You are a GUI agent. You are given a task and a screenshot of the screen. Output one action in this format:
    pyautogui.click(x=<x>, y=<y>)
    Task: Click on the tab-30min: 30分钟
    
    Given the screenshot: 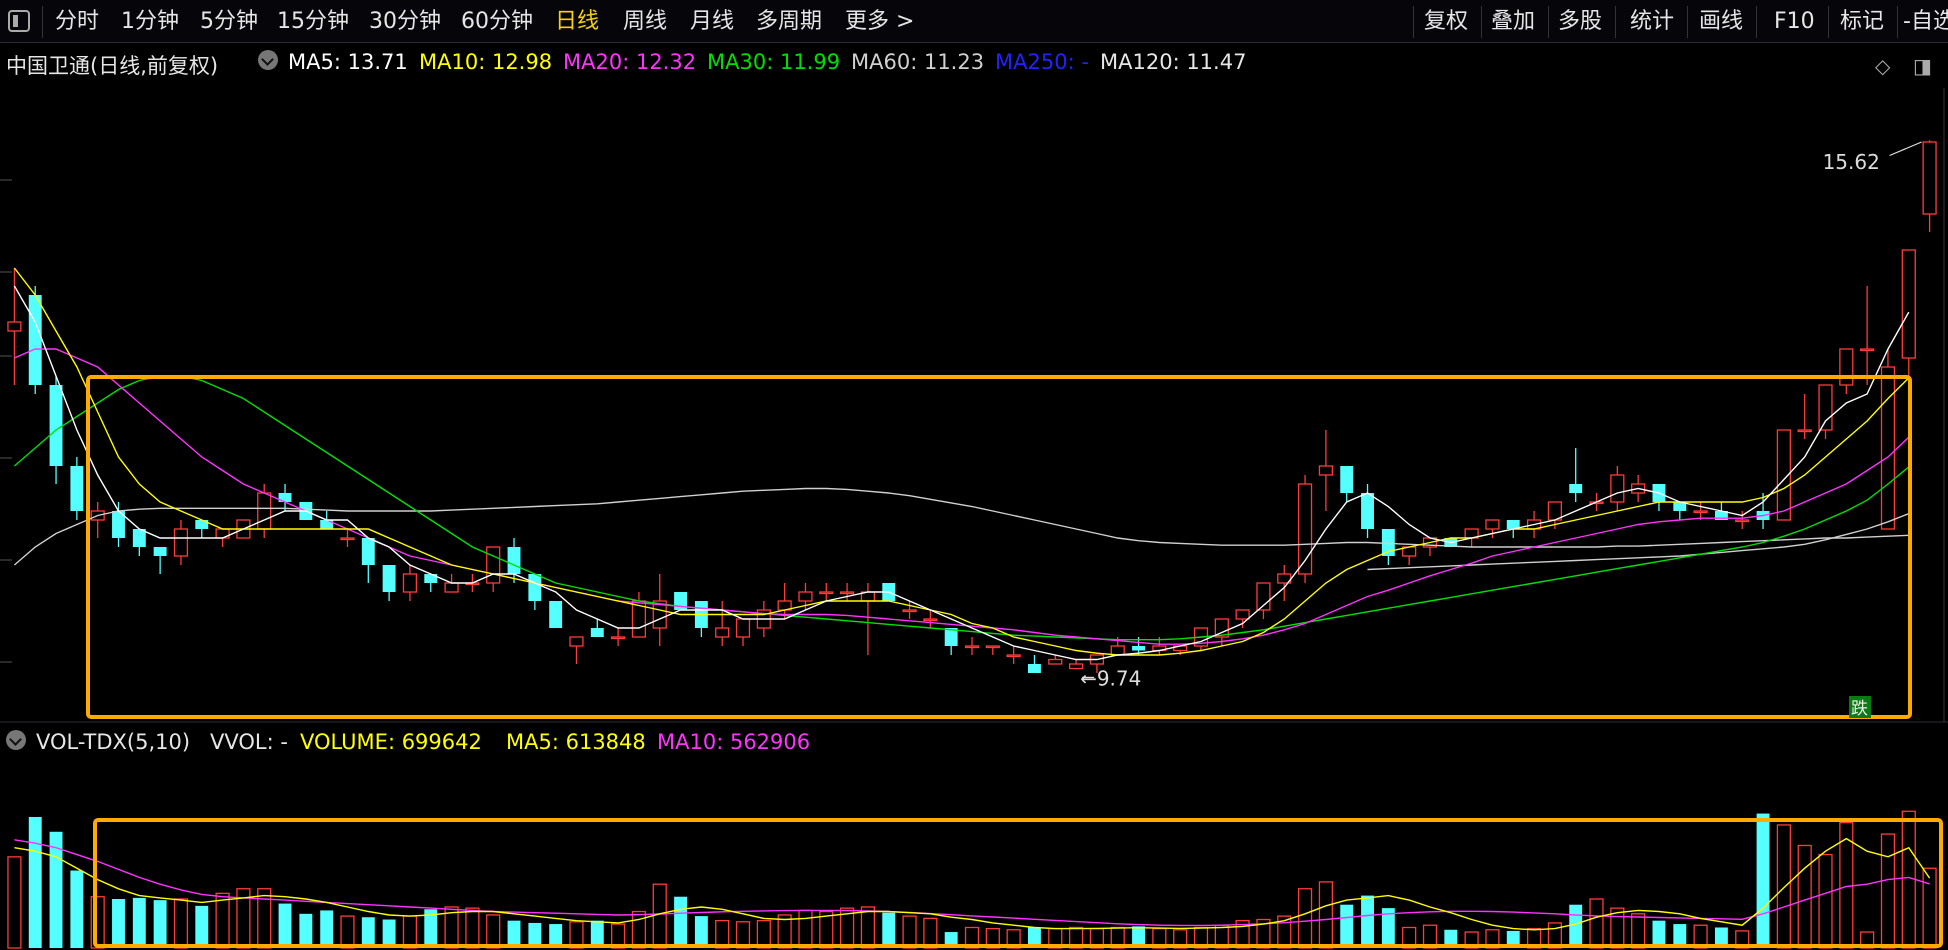 What is the action you would take?
    pyautogui.click(x=405, y=22)
    